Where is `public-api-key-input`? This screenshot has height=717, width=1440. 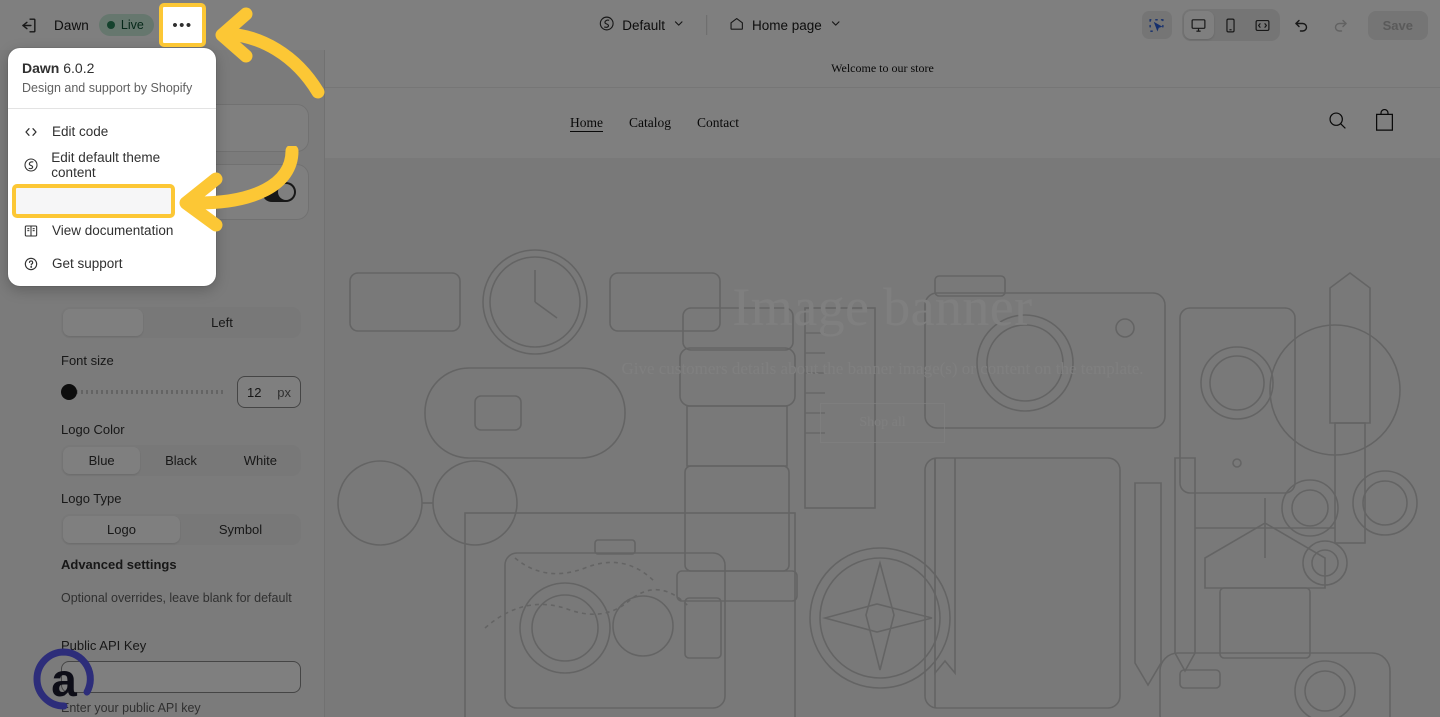 public-api-key-input is located at coordinates (181, 677).